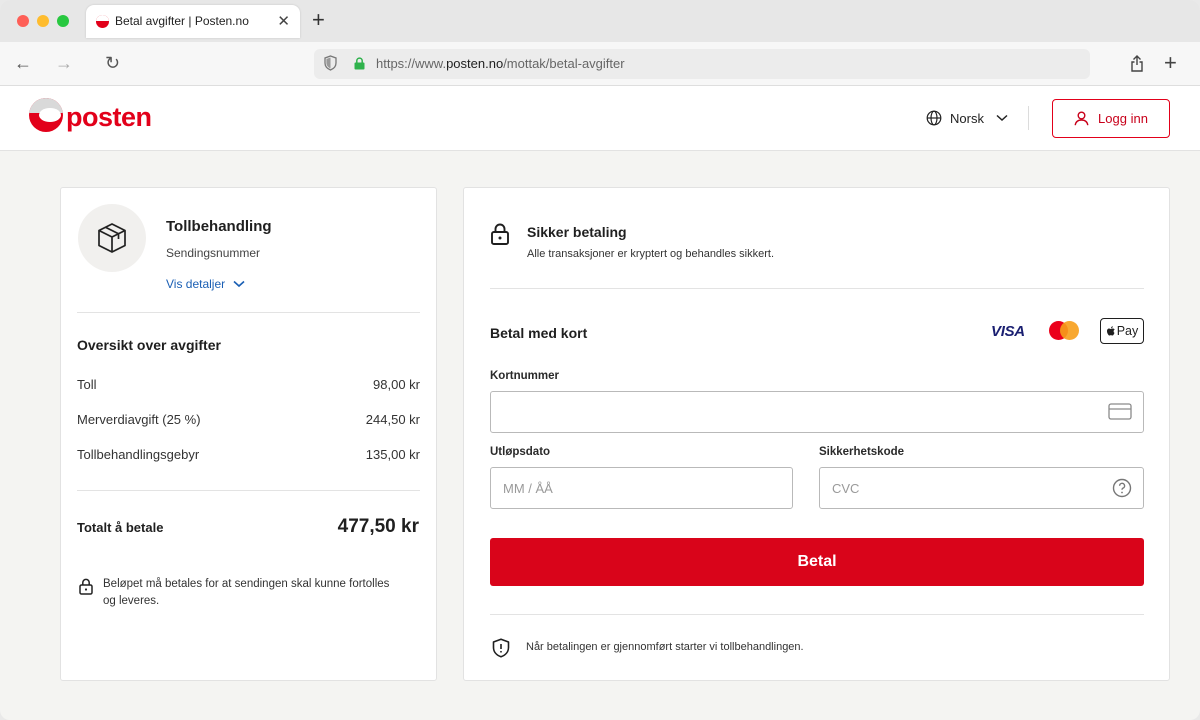  What do you see at coordinates (248, 384) in the screenshot?
I see `fee-row: Toll 98,00 kr` at bounding box center [248, 384].